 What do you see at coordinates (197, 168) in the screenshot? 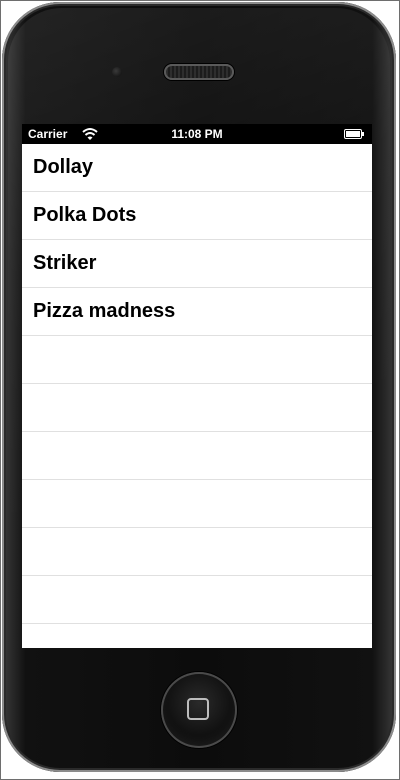
I see `table-row: Dollay` at bounding box center [197, 168].